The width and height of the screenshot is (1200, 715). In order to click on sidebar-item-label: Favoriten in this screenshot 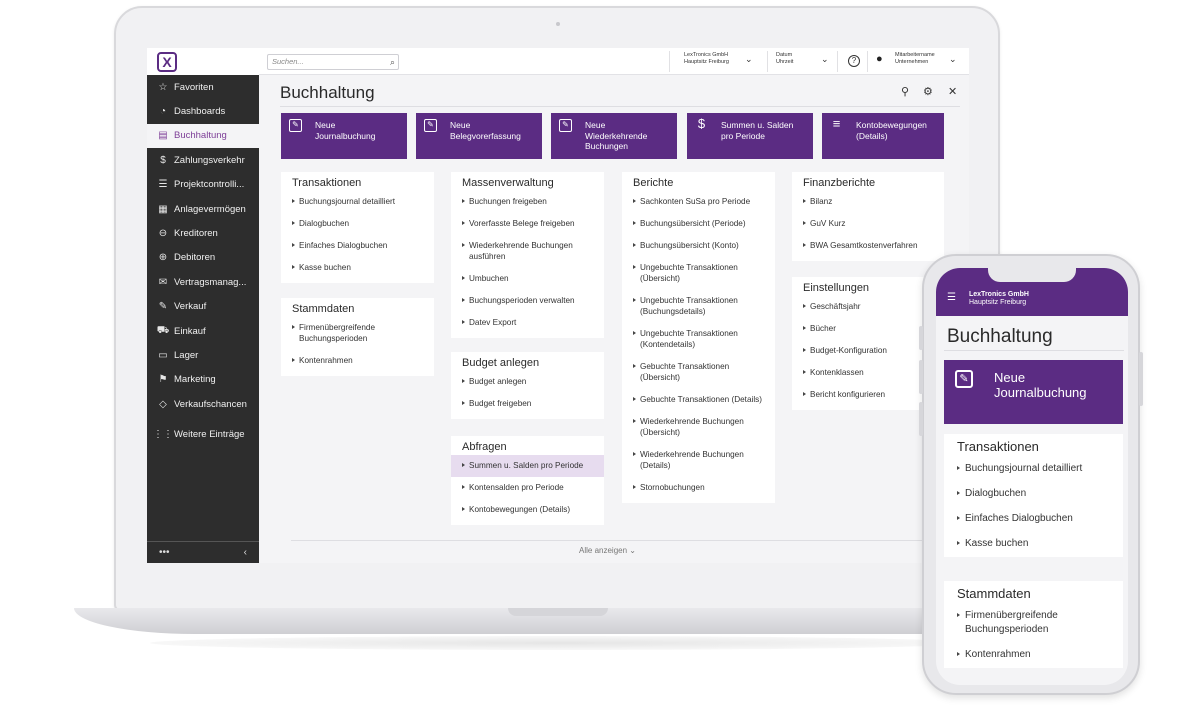, I will do `click(194, 87)`.